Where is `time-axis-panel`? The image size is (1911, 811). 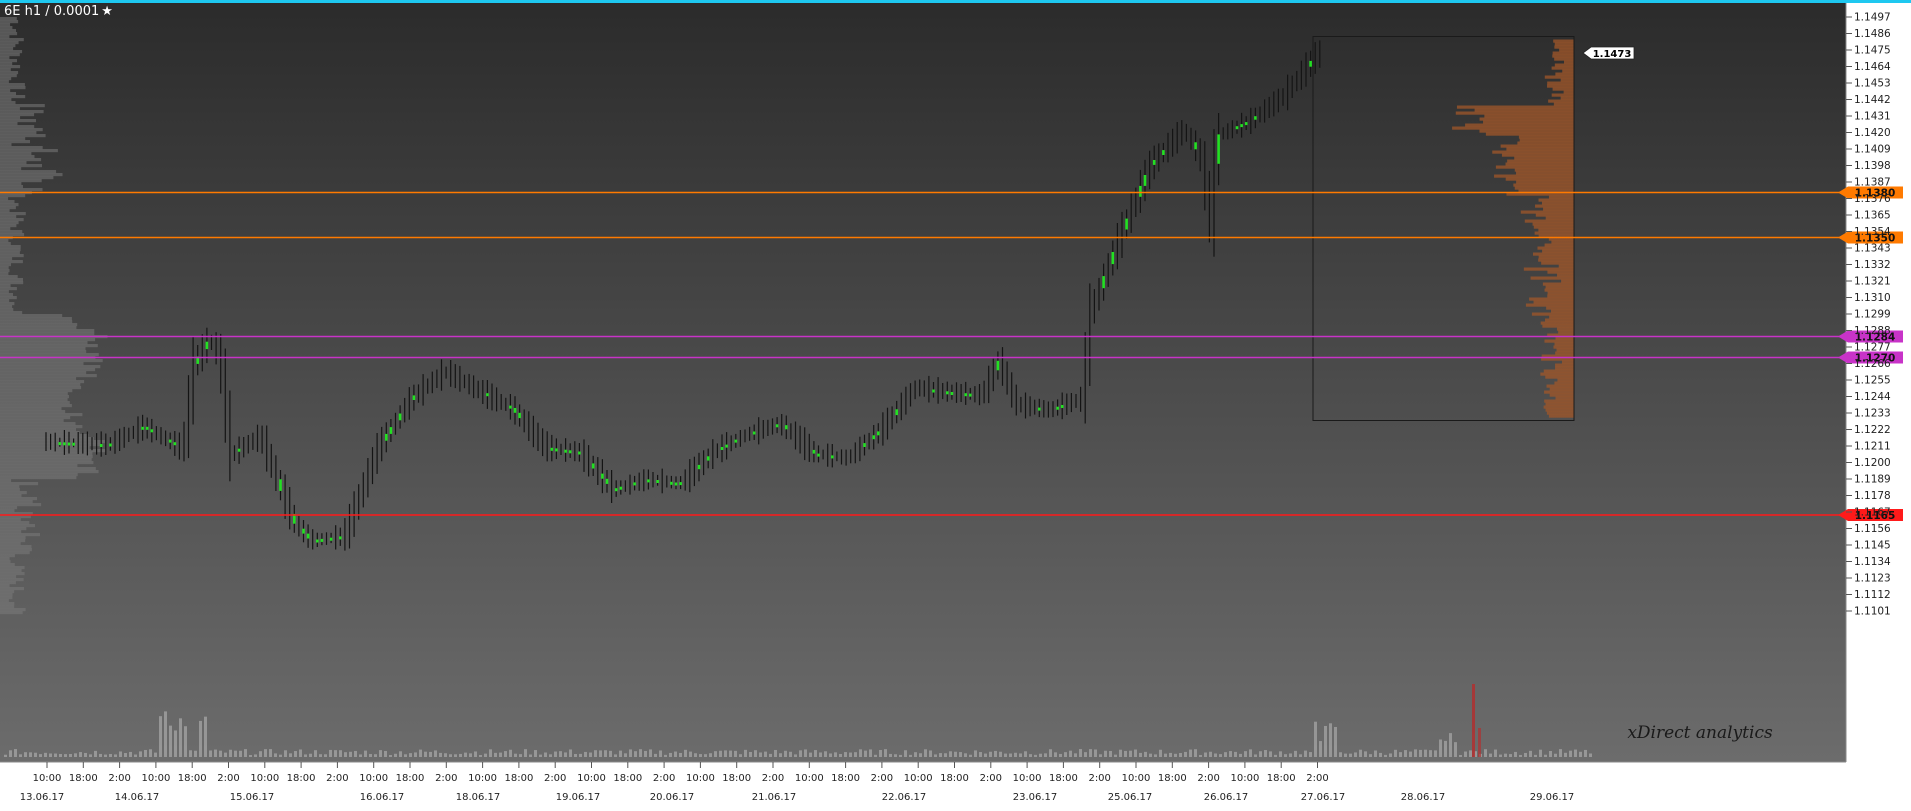 time-axis-panel is located at coordinates (923, 786).